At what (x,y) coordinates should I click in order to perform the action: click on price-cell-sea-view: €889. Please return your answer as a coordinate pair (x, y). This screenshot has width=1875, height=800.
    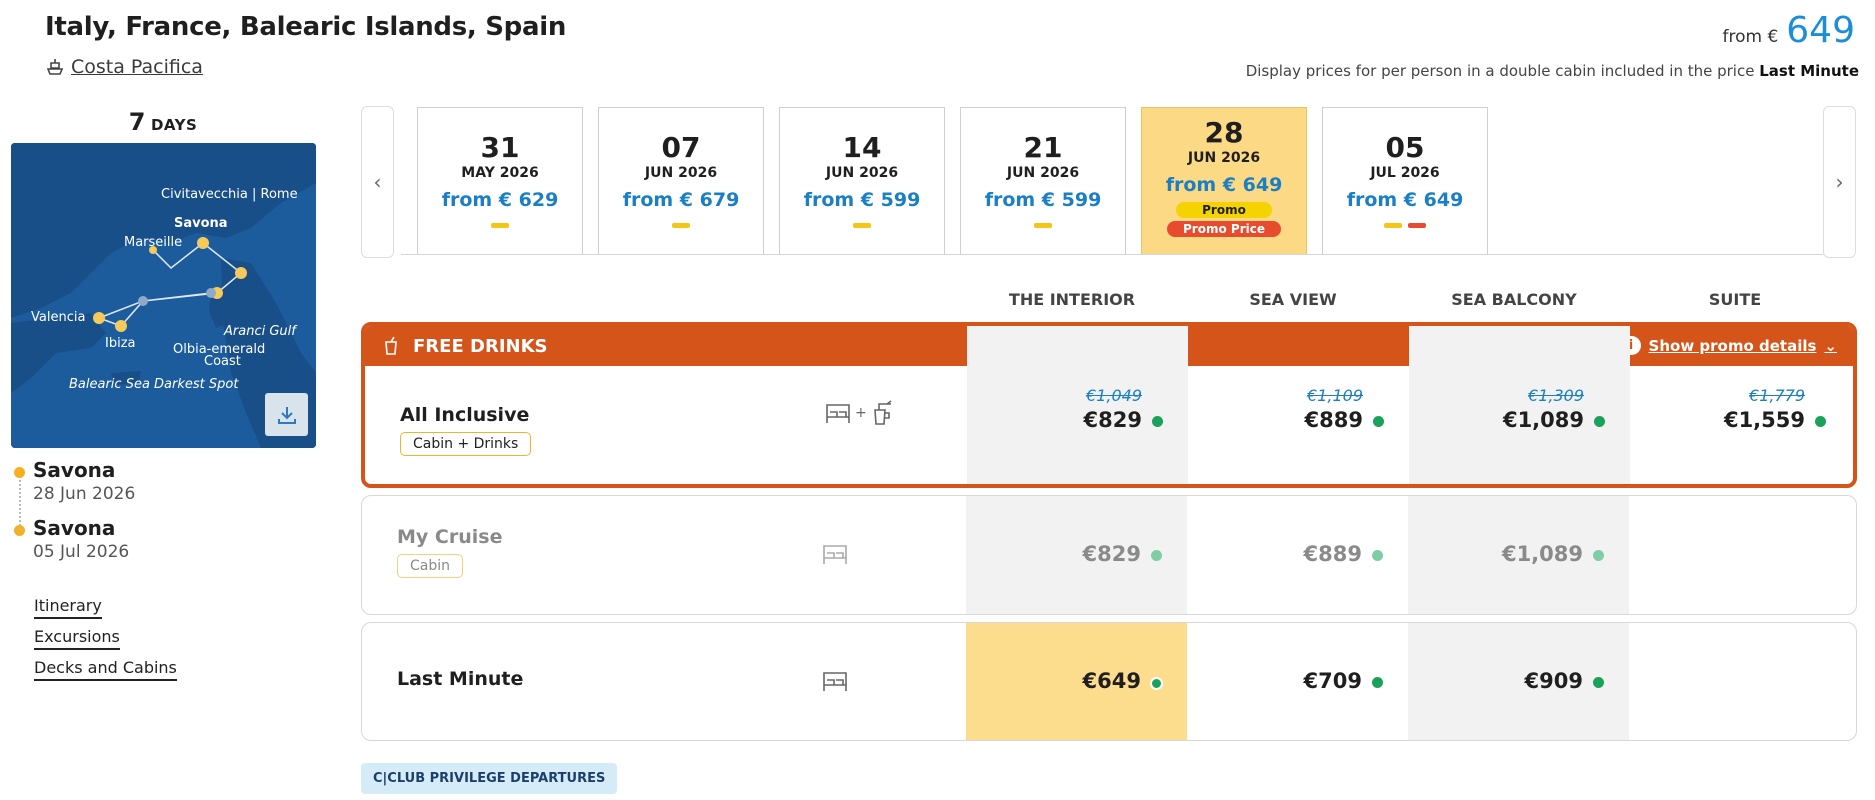
    Looking at the image, I should click on (1297, 555).